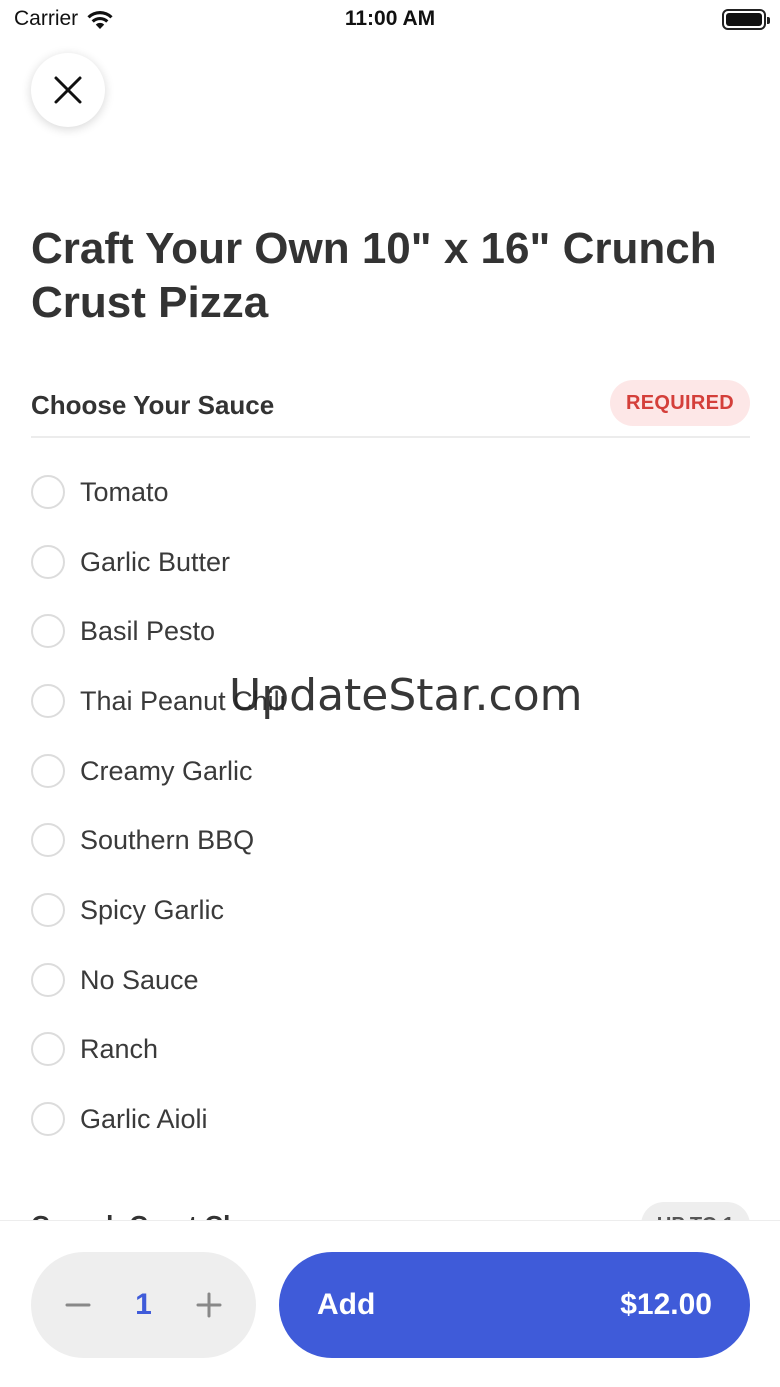 Image resolution: width=780 pixels, height=1387 pixels. I want to click on bottom-bar: 1 Add $12.00, so click(390, 1303).